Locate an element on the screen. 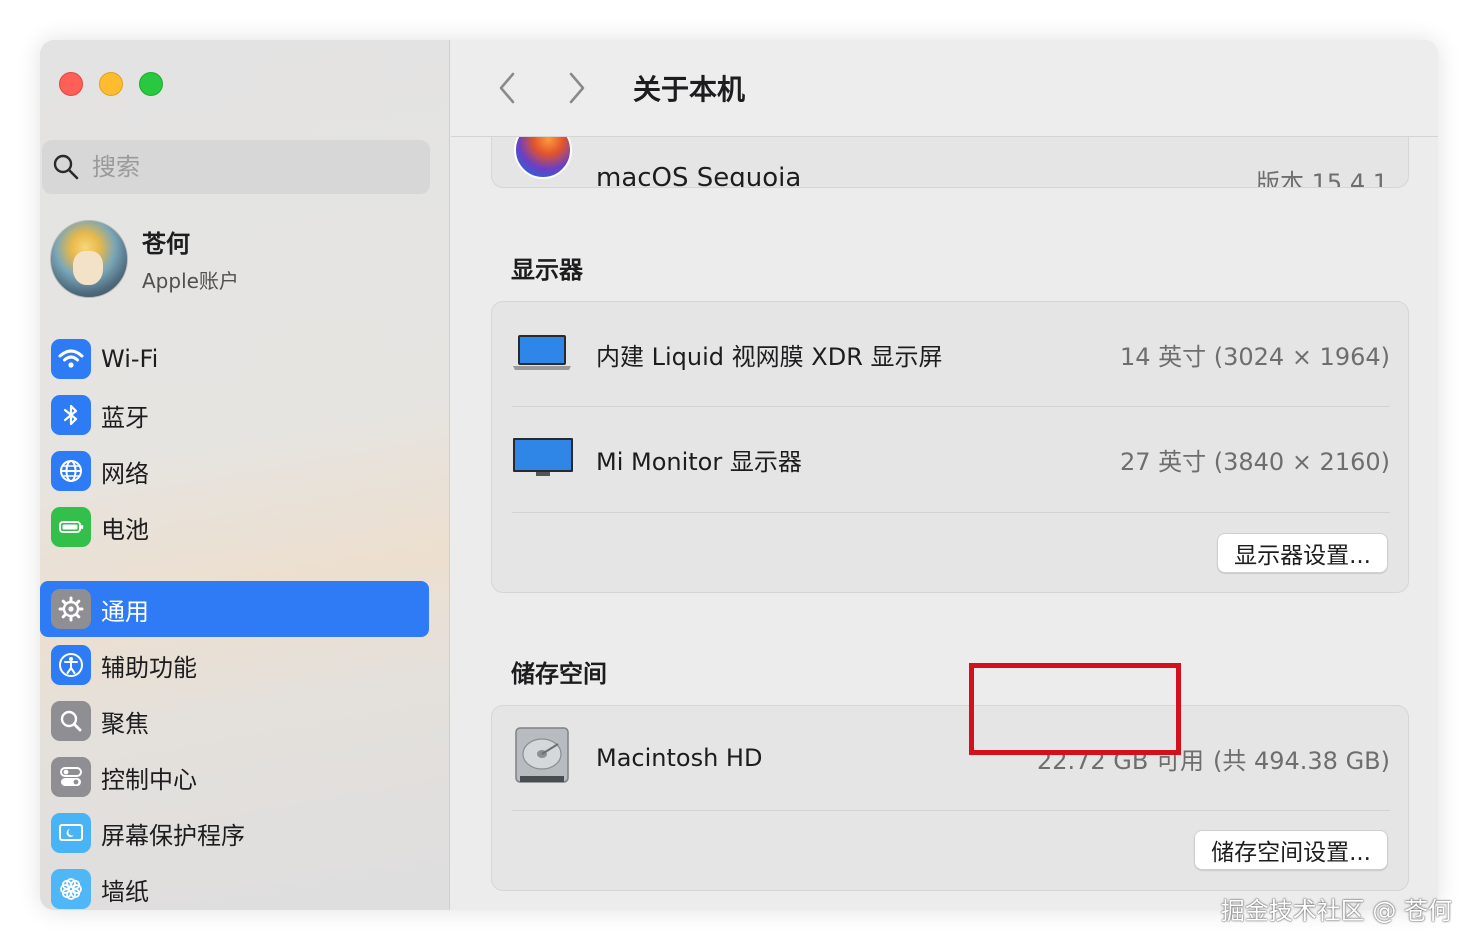  sidebar-item-label: 屏幕保护程序 is located at coordinates (173, 835).